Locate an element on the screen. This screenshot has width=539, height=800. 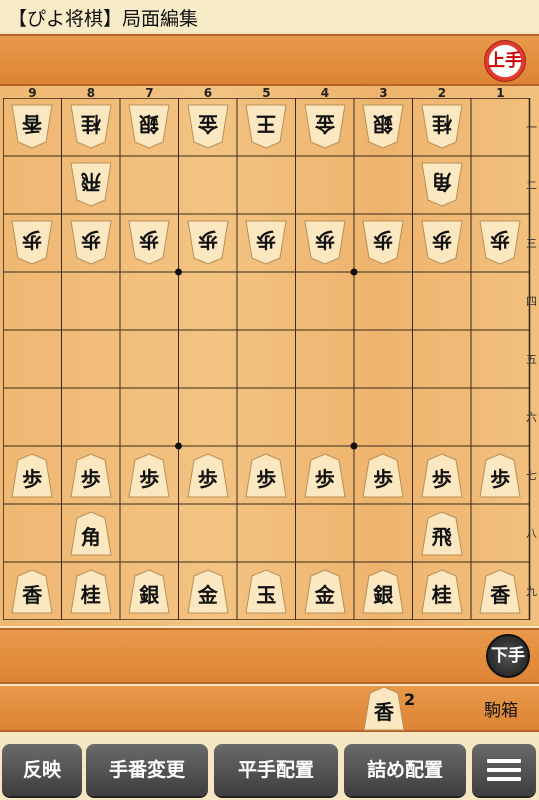
sente-piece-stand is located at coordinates (269, 656).